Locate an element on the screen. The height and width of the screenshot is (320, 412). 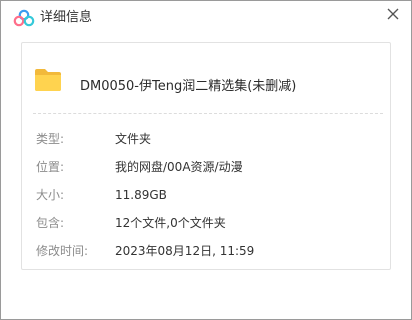
contains-label: 包含: is located at coordinates (50, 223).